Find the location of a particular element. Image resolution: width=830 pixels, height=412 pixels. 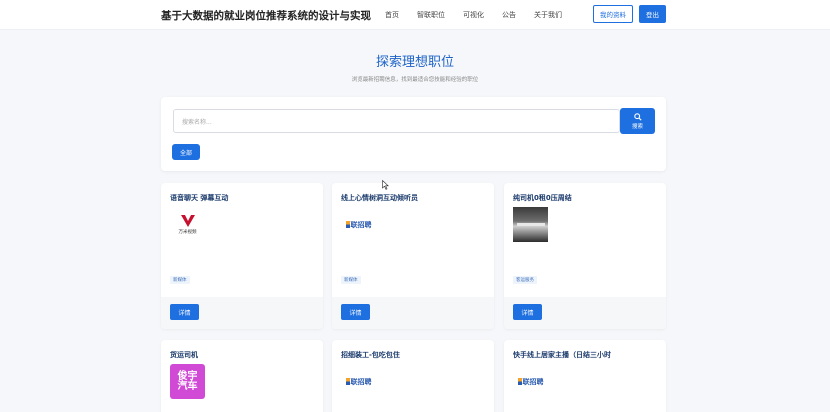

job-title: 纯司机0租0压周结 is located at coordinates (542, 198).